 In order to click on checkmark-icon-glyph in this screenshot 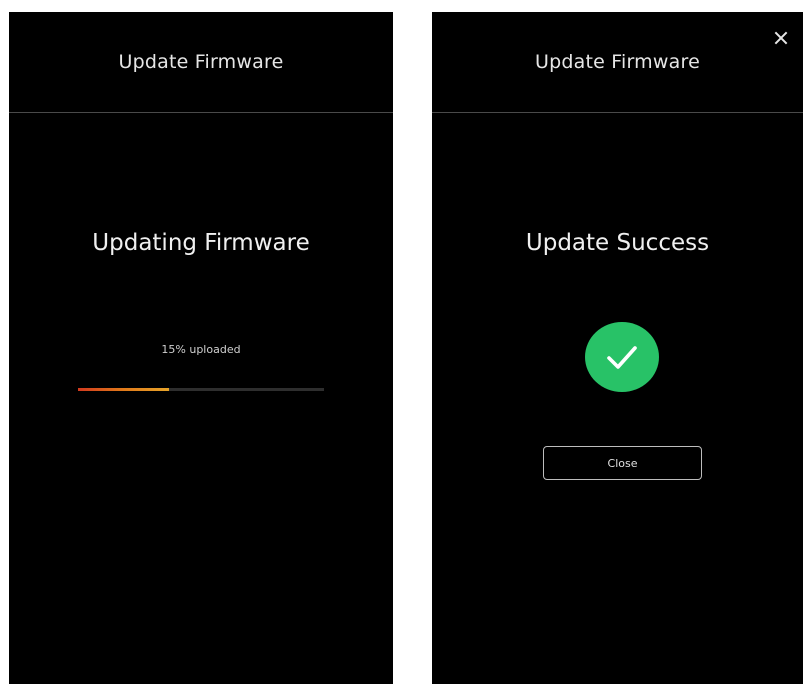, I will do `click(622, 357)`.